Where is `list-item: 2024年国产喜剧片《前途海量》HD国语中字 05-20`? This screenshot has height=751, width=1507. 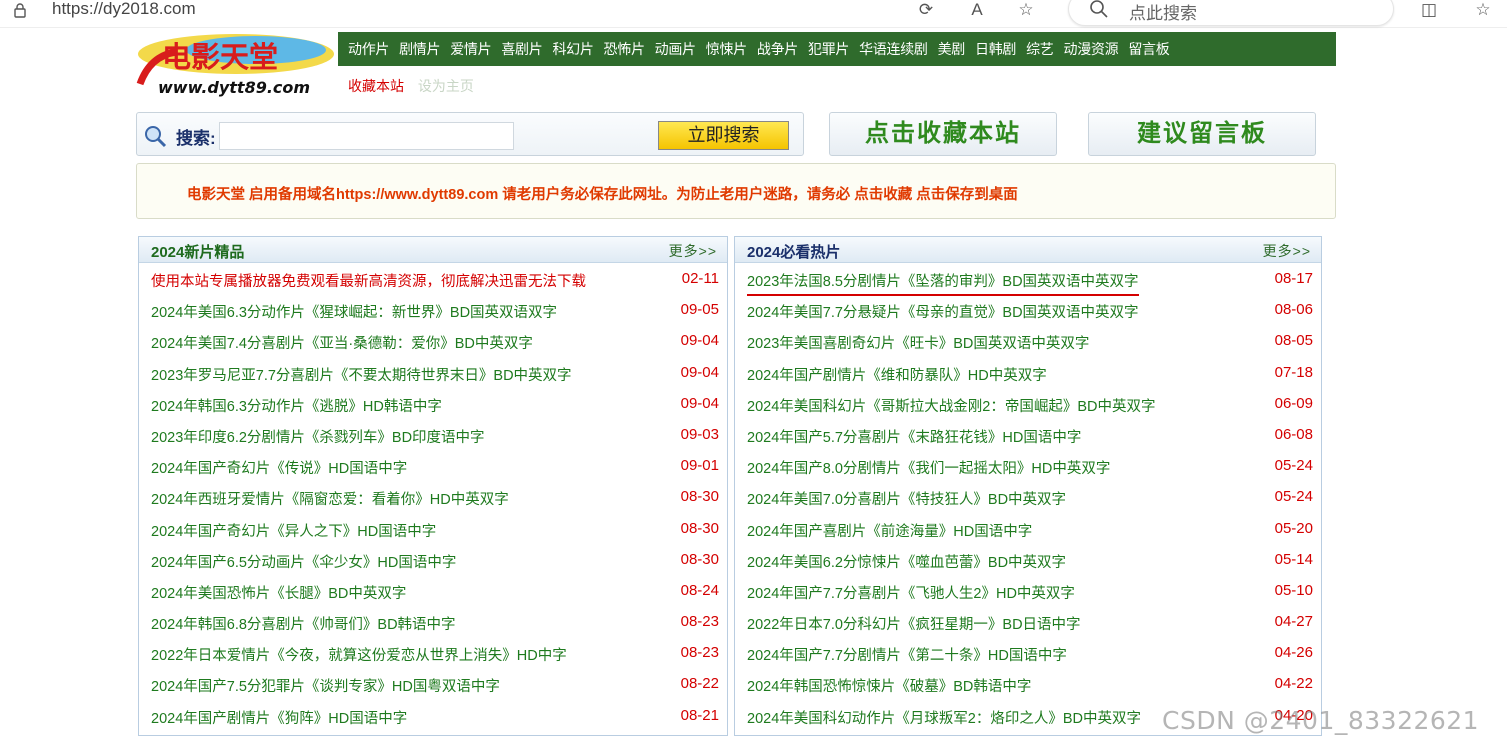
list-item: 2024年国产喜剧片《前途海量》HD国语中字 05-20 is located at coordinates (1028, 528).